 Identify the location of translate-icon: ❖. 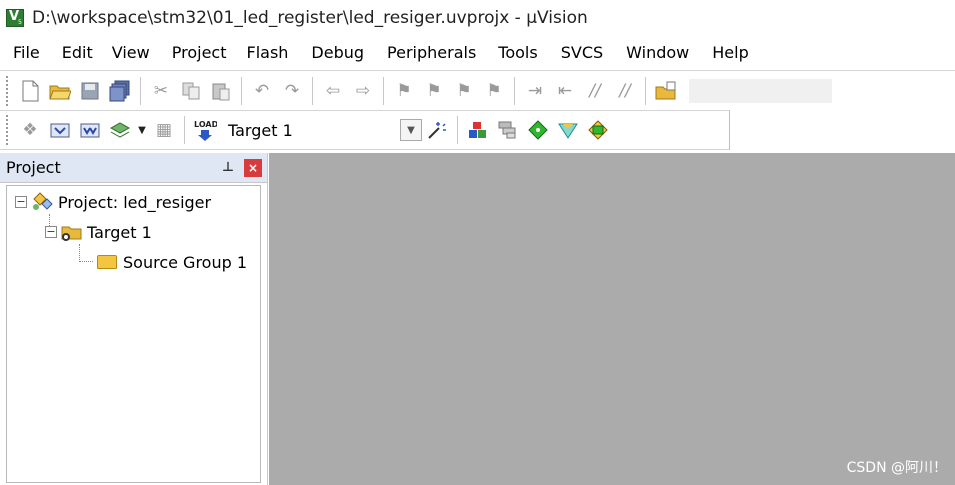
(30, 130).